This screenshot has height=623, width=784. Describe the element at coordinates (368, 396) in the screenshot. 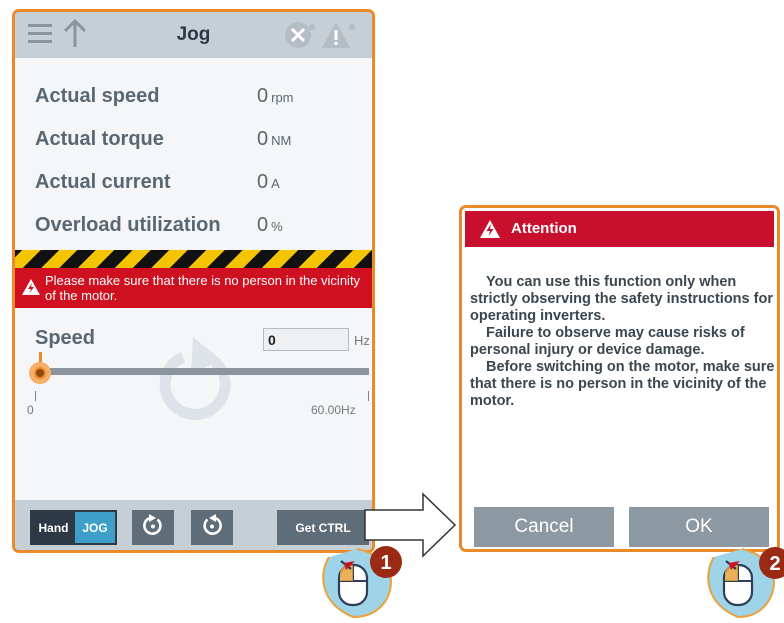

I see `scale-tick-max` at that location.